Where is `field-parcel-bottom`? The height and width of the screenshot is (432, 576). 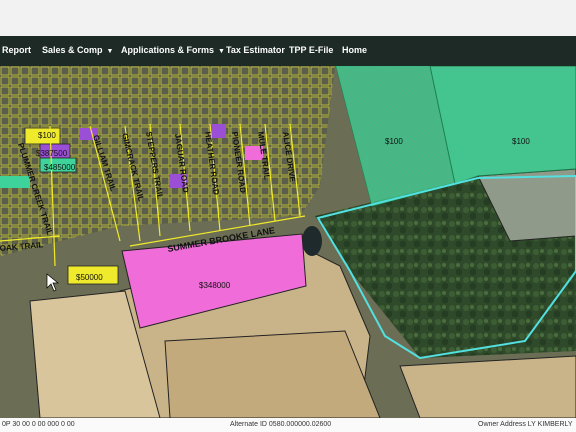 field-parcel-bottom is located at coordinates (272, 374).